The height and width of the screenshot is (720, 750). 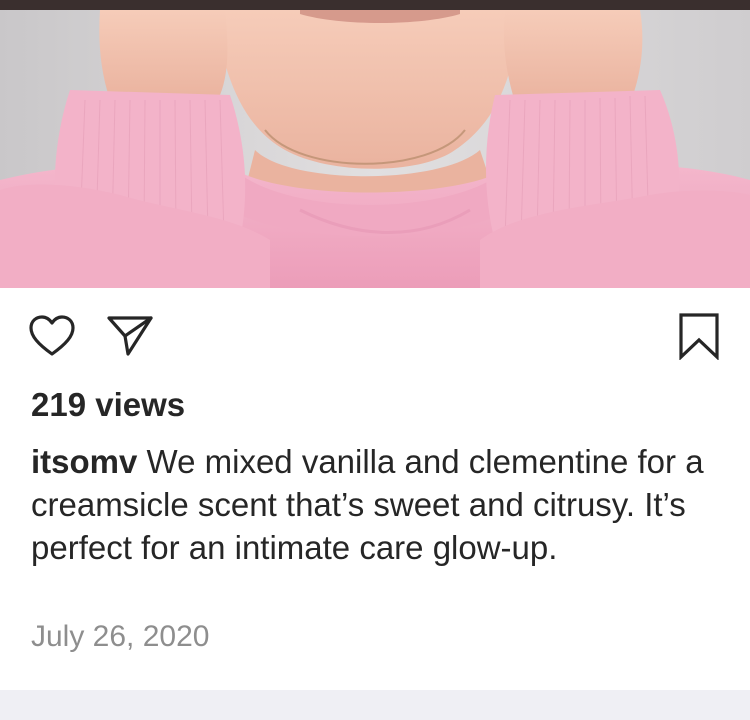 What do you see at coordinates (108, 405) in the screenshot?
I see `view-count: 219 views` at bounding box center [108, 405].